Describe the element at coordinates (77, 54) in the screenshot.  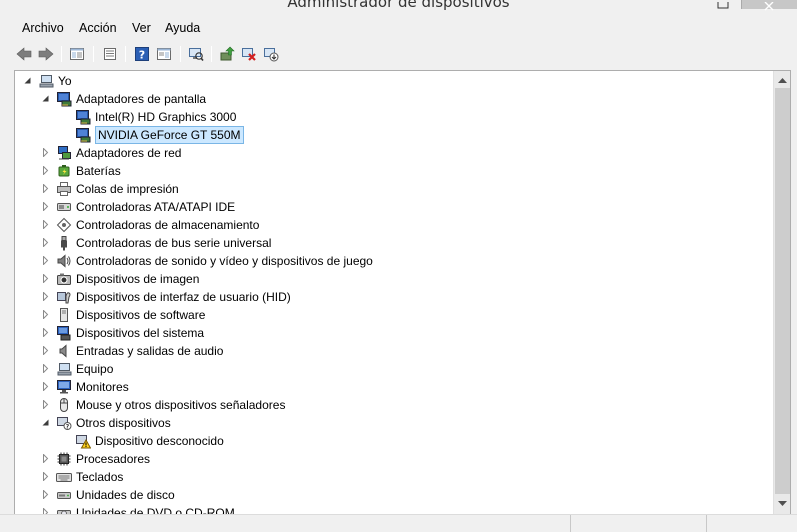
I see `show-hide-tree-button` at that location.